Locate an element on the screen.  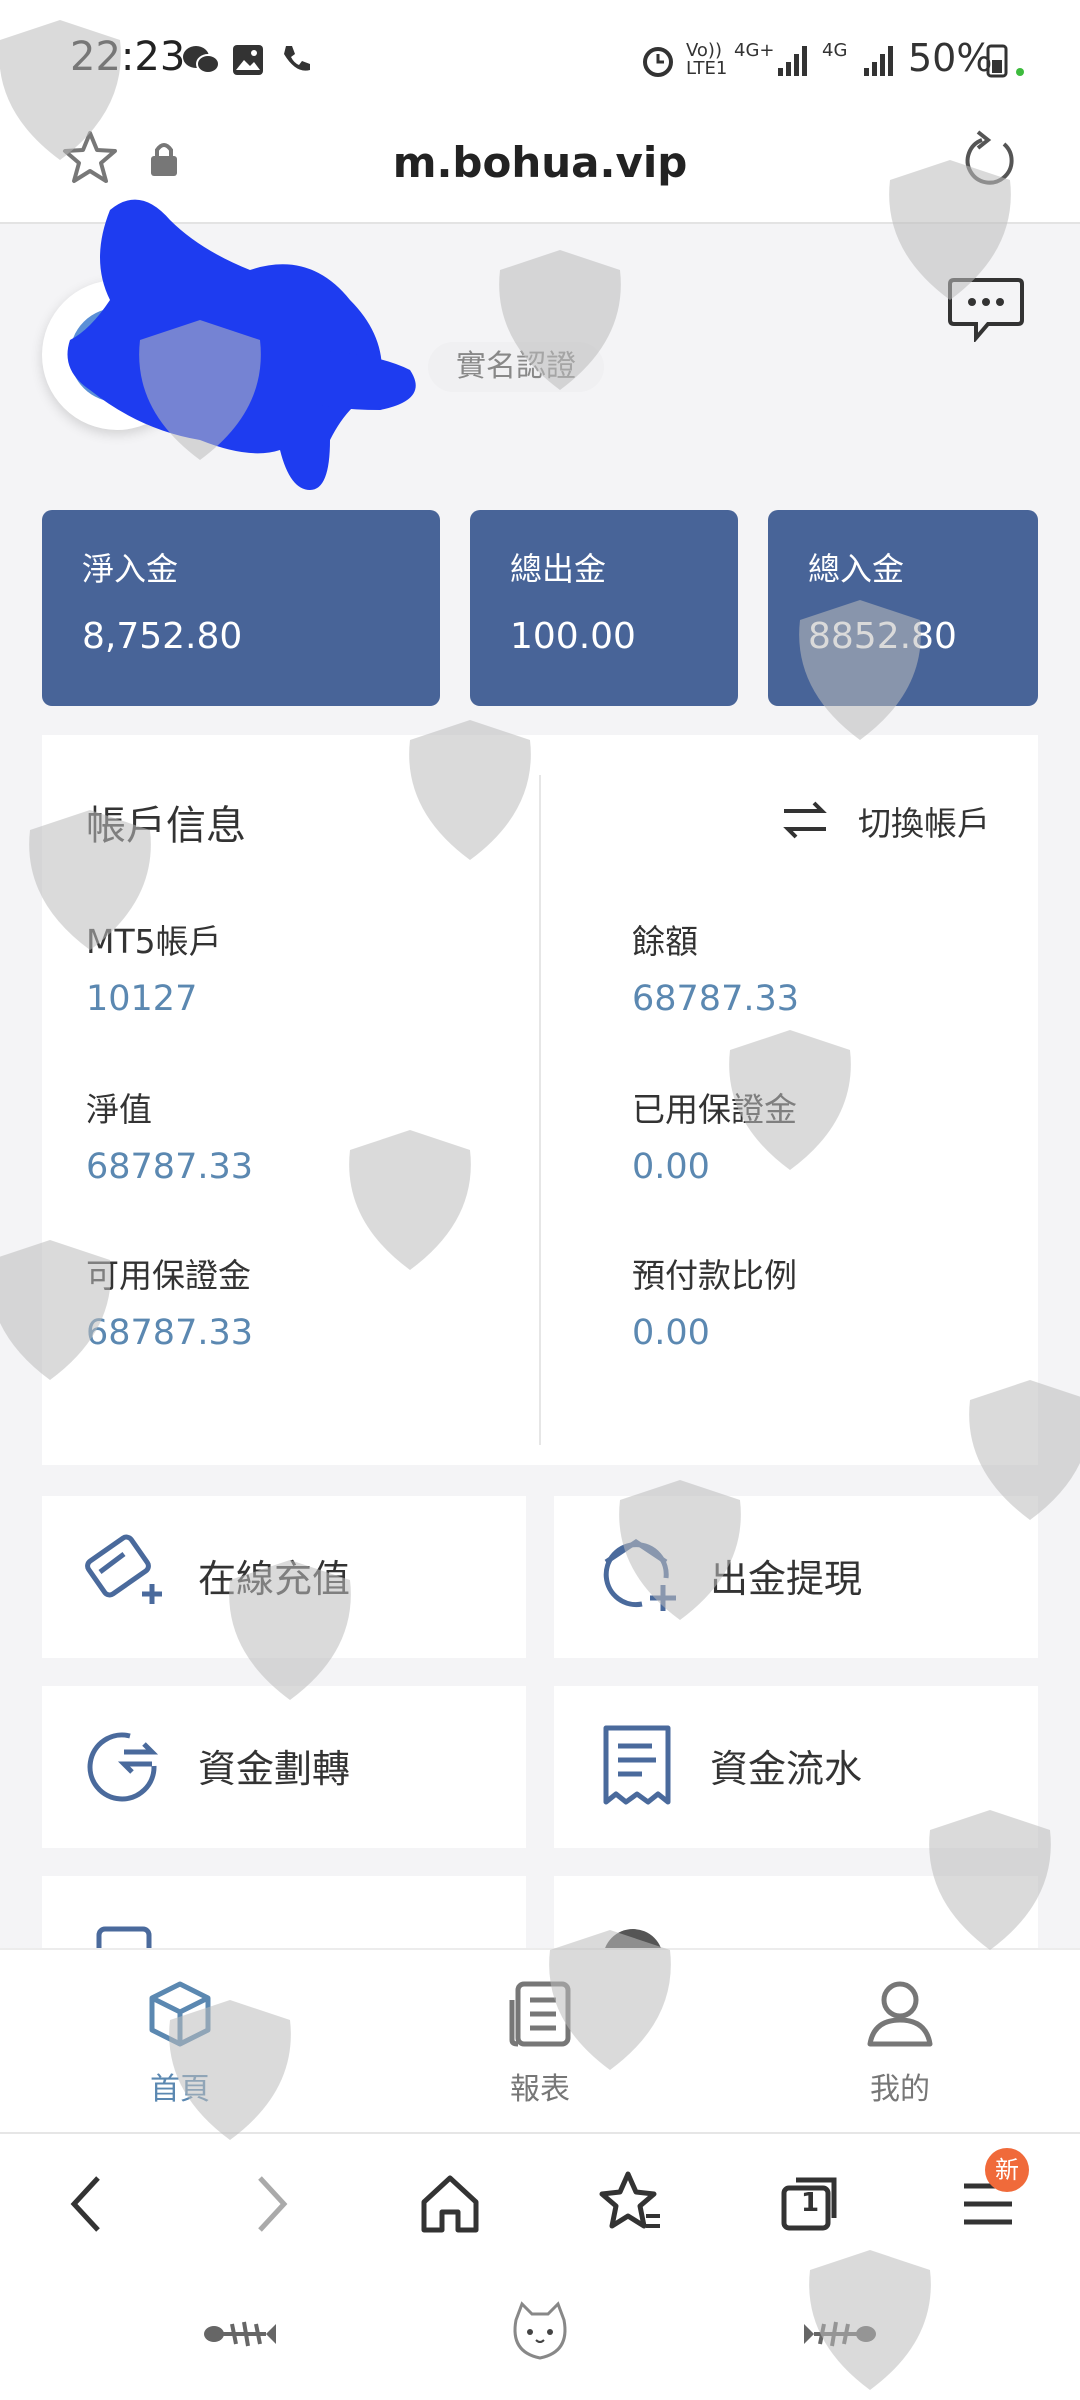
wifi-call-icon is located at coordinates (297, 58).